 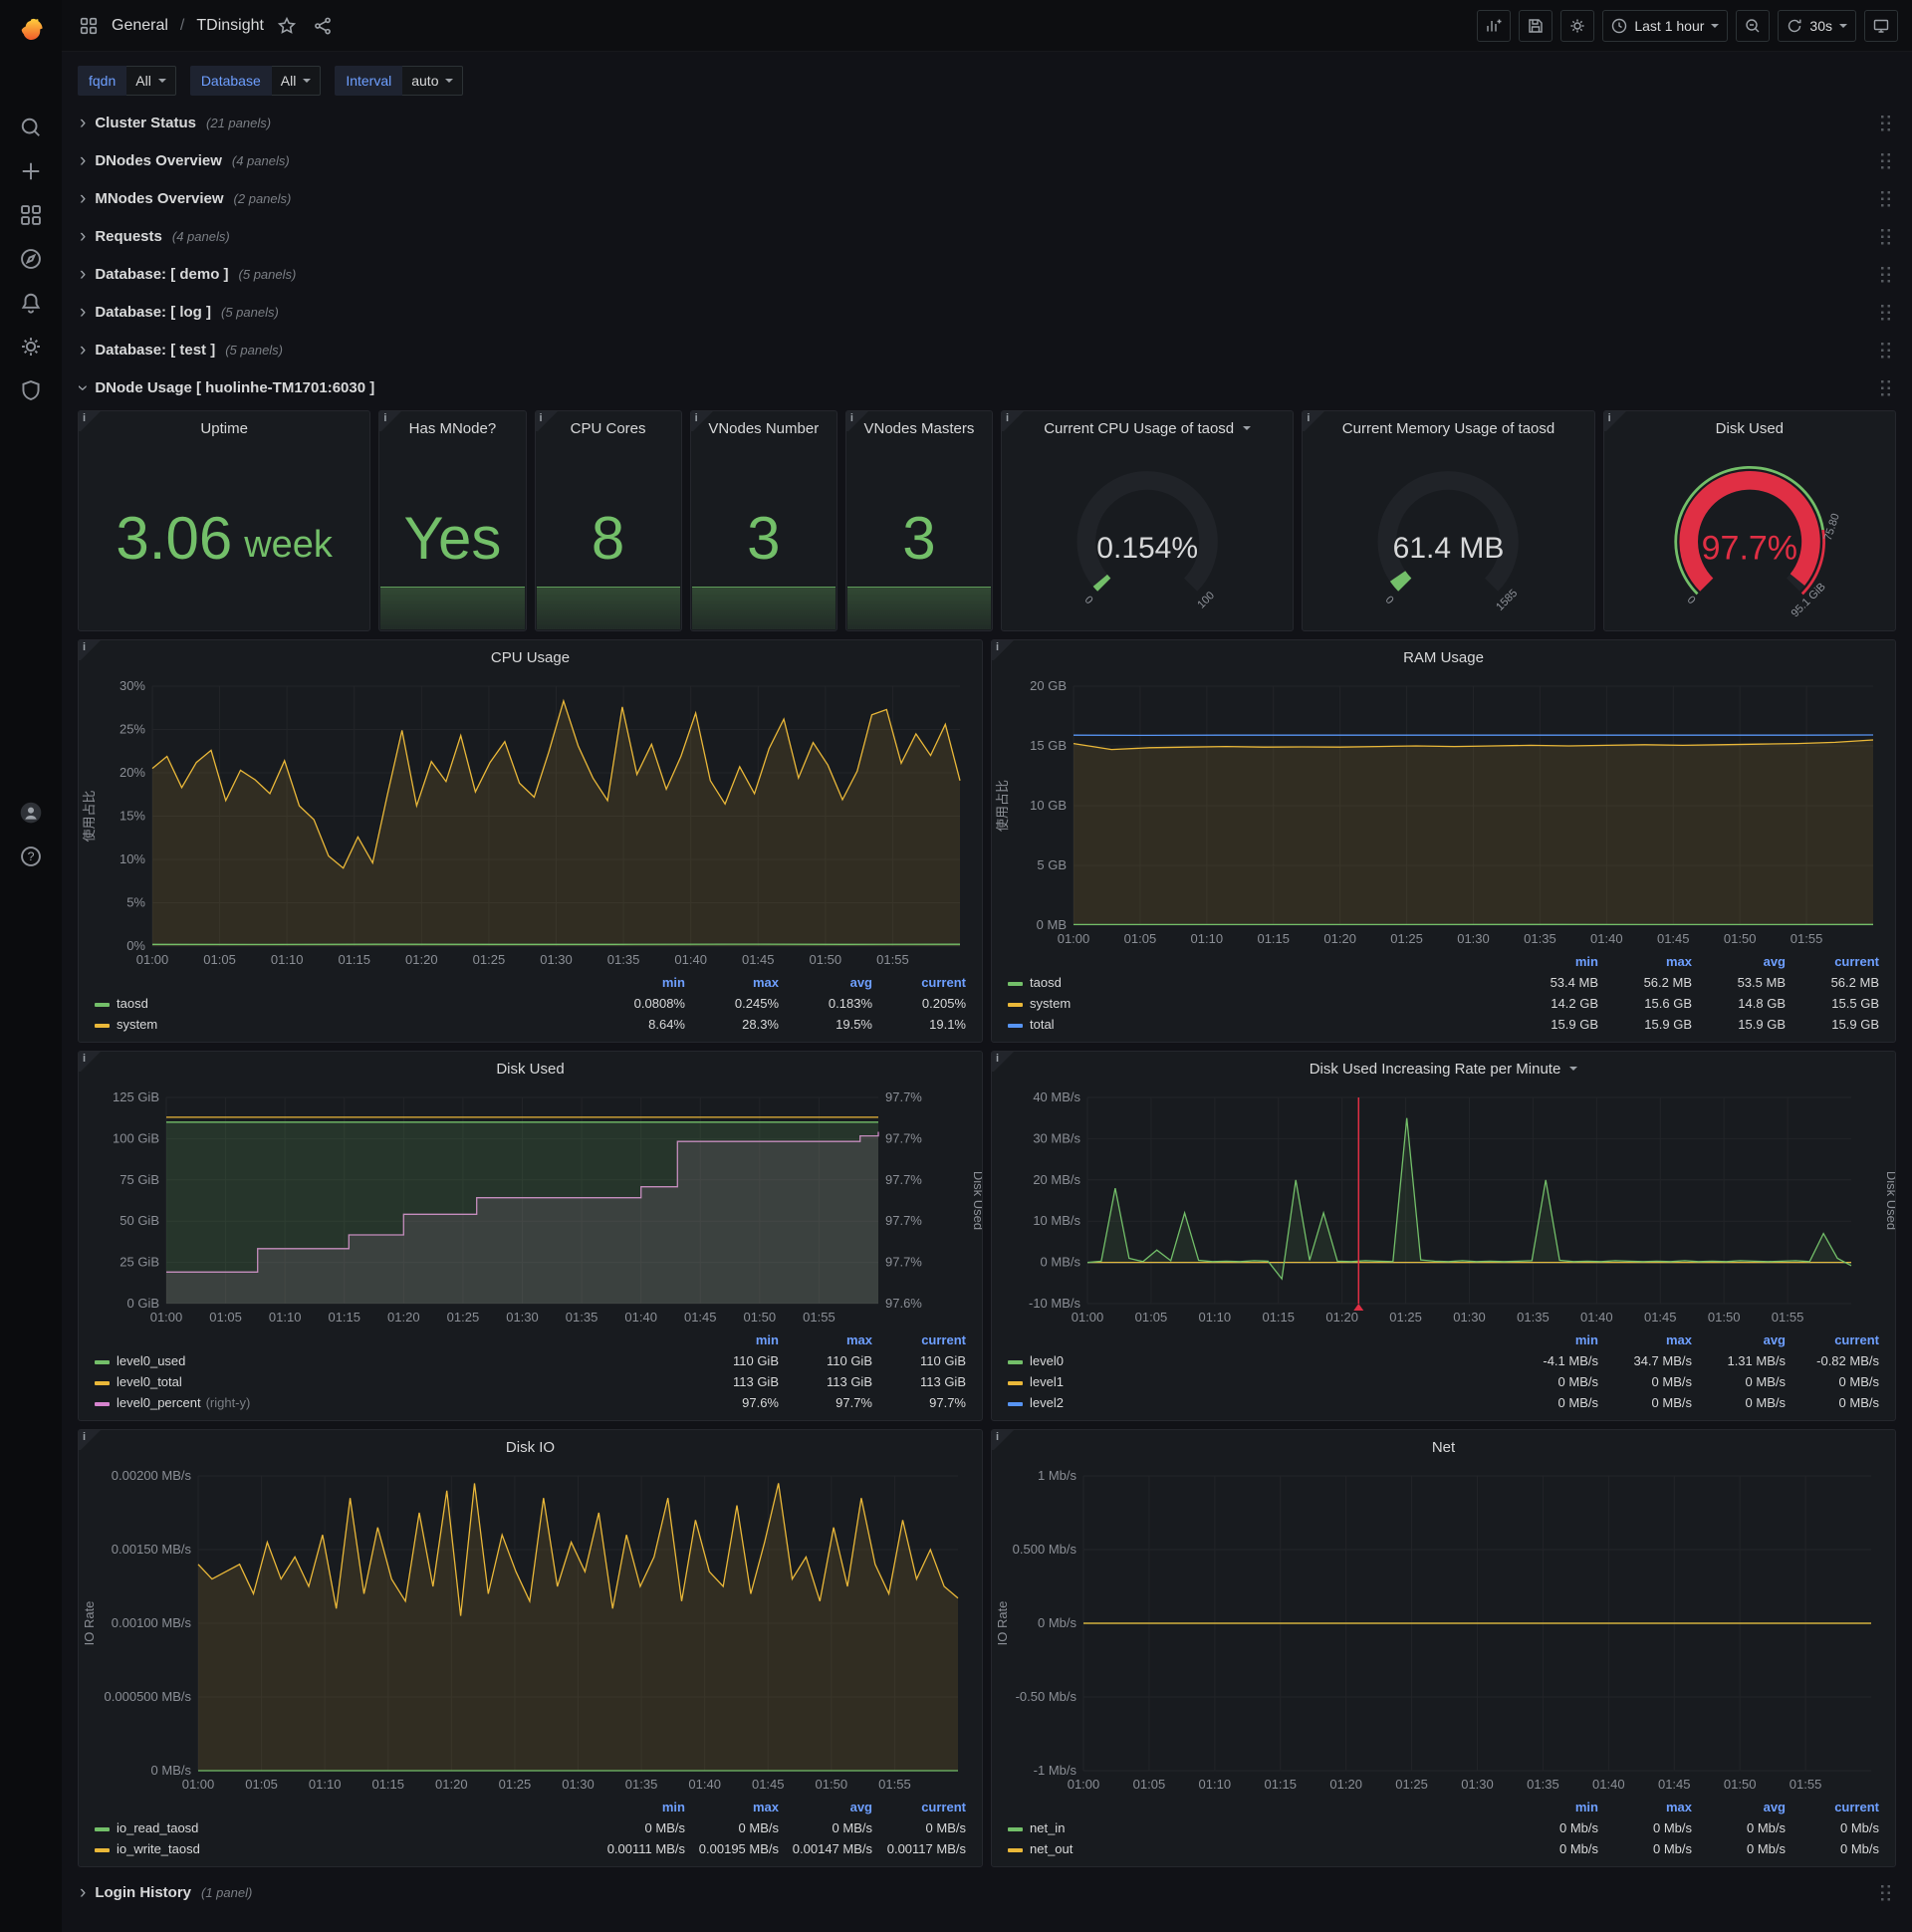 I want to click on dashboard-row-cluster-status: › Cluster Status (21 panels), so click(x=987, y=123).